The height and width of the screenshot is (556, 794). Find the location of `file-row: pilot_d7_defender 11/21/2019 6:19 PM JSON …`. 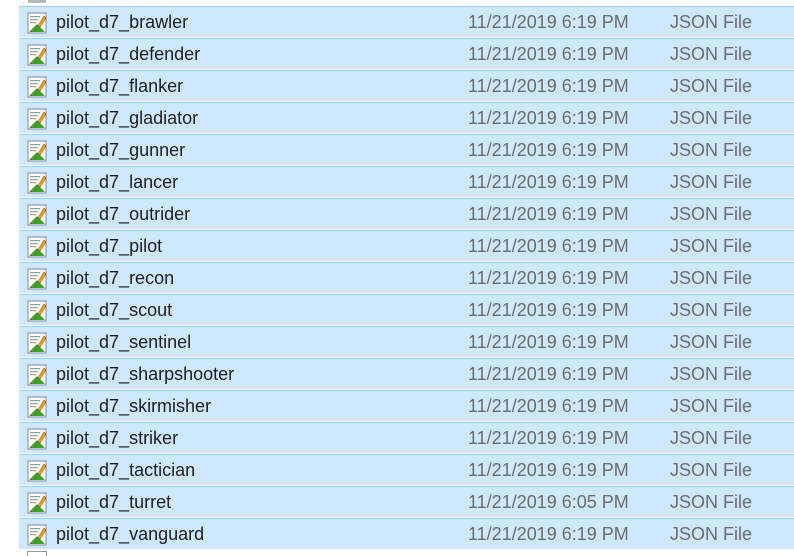

file-row: pilot_d7_defender 11/21/2019 6:19 PM JSON … is located at coordinates (406, 53).